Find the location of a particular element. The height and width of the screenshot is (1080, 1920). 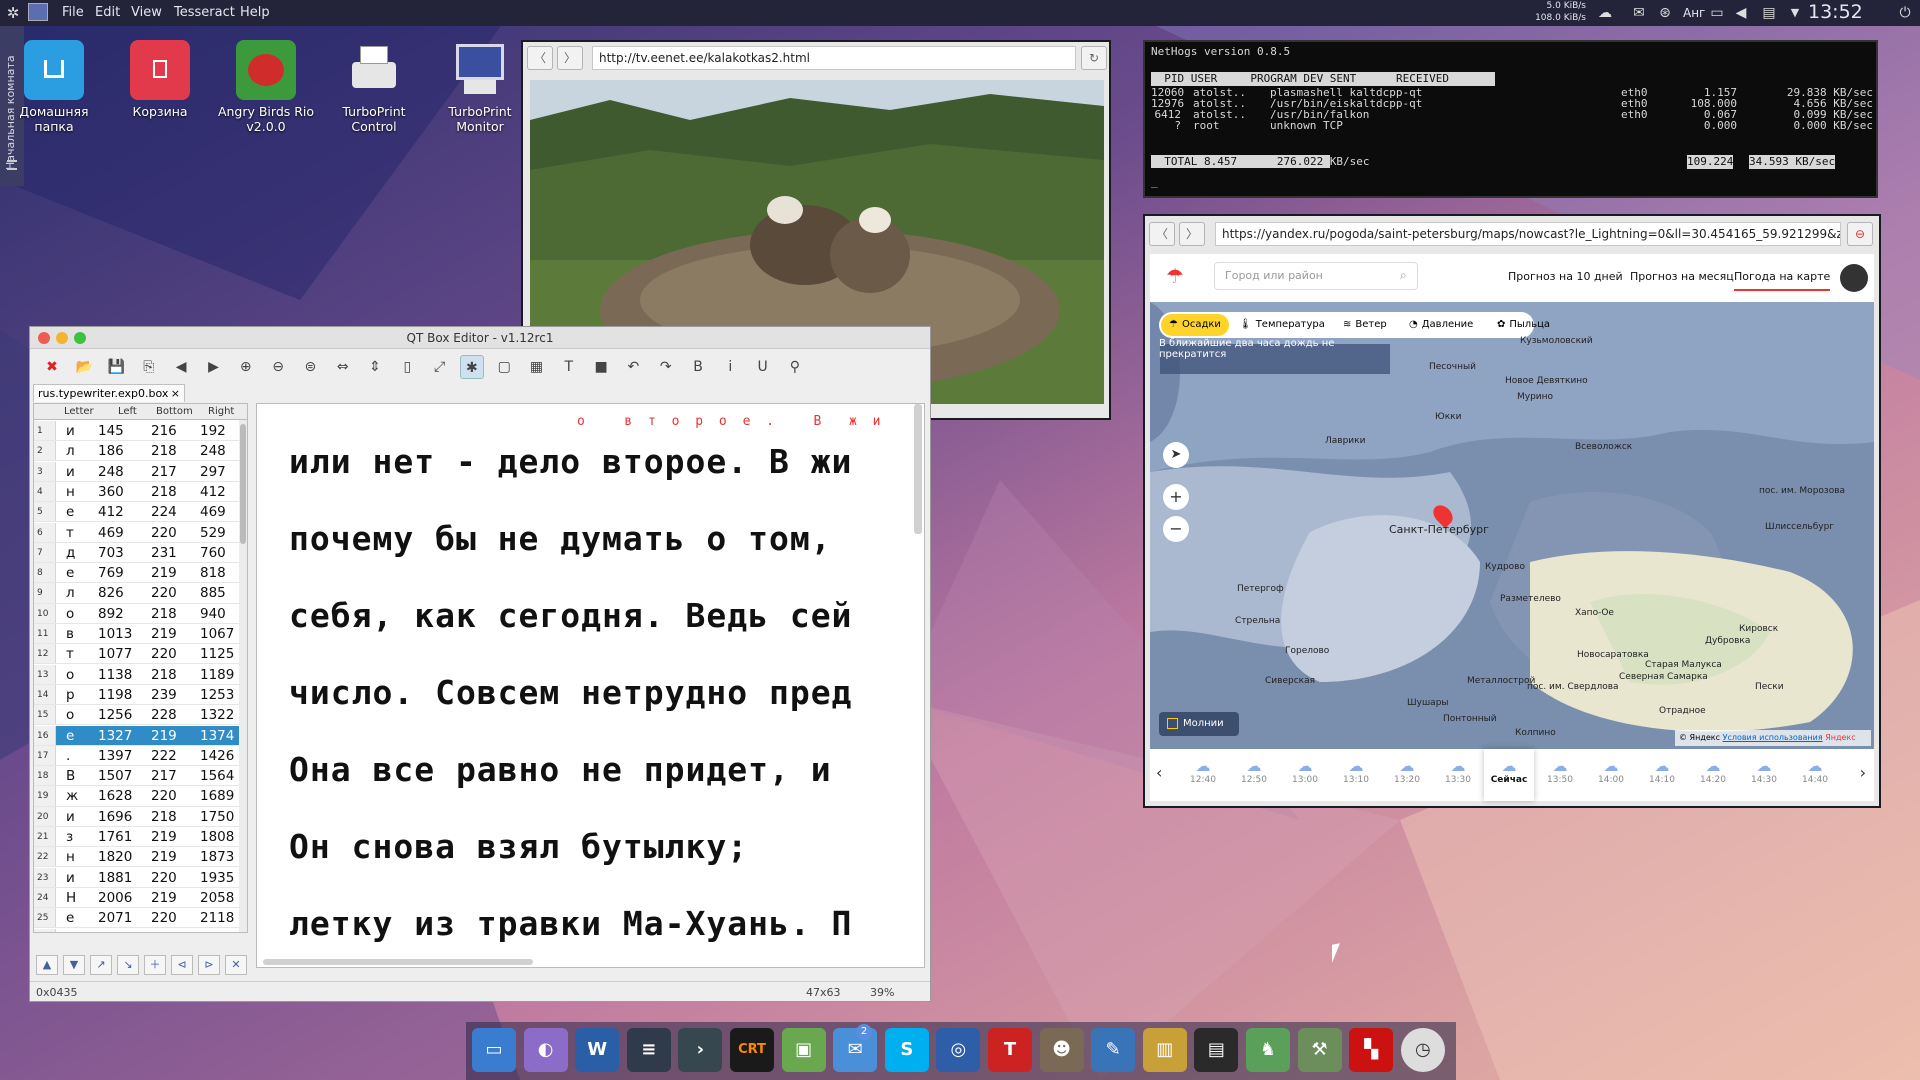

table-cell: 1256 is located at coordinates (115, 715).